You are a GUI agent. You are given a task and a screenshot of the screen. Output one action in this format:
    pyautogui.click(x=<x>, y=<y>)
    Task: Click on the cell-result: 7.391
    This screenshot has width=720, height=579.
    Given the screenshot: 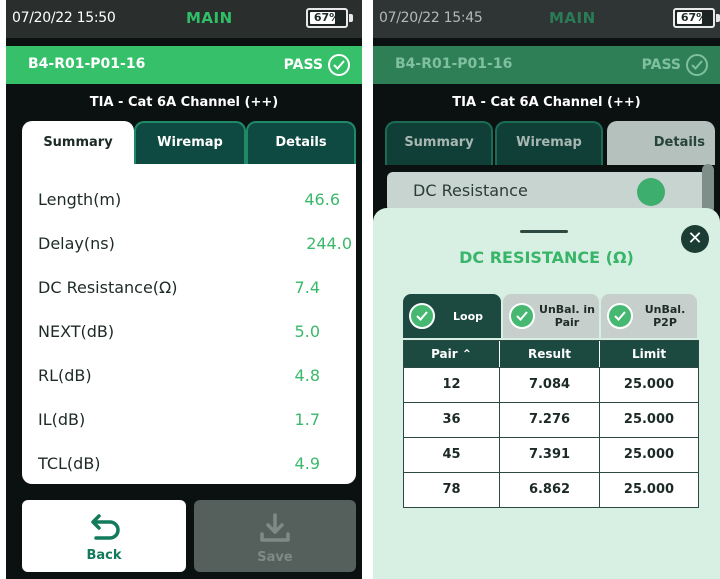 What is the action you would take?
    pyautogui.click(x=550, y=455)
    